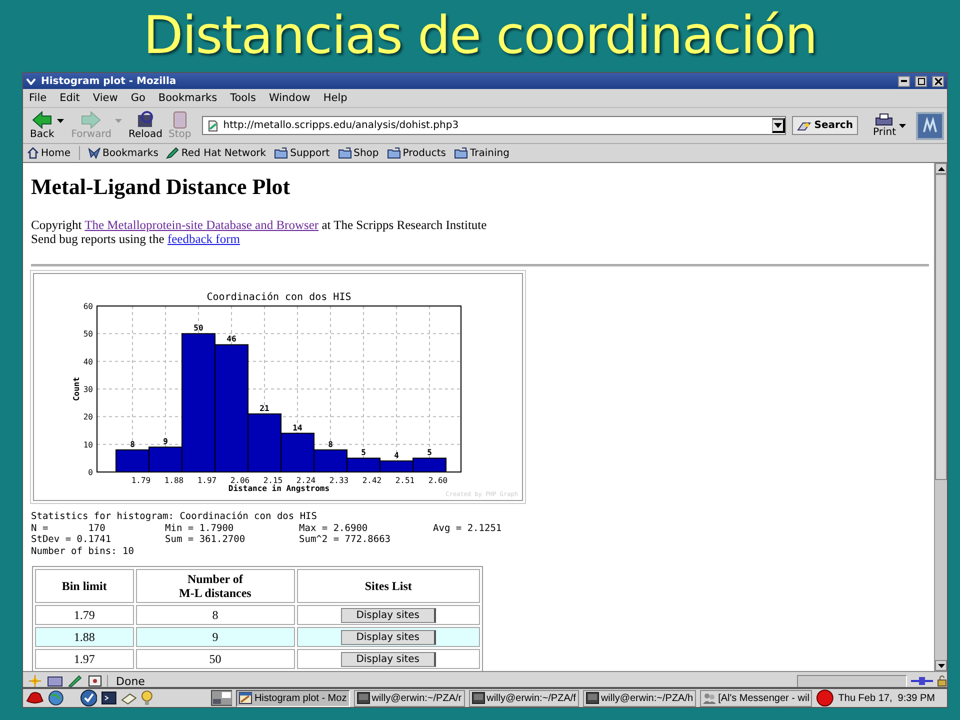 Image resolution: width=960 pixels, height=720 pixels. I want to click on bar-value-label: 5, so click(363, 453).